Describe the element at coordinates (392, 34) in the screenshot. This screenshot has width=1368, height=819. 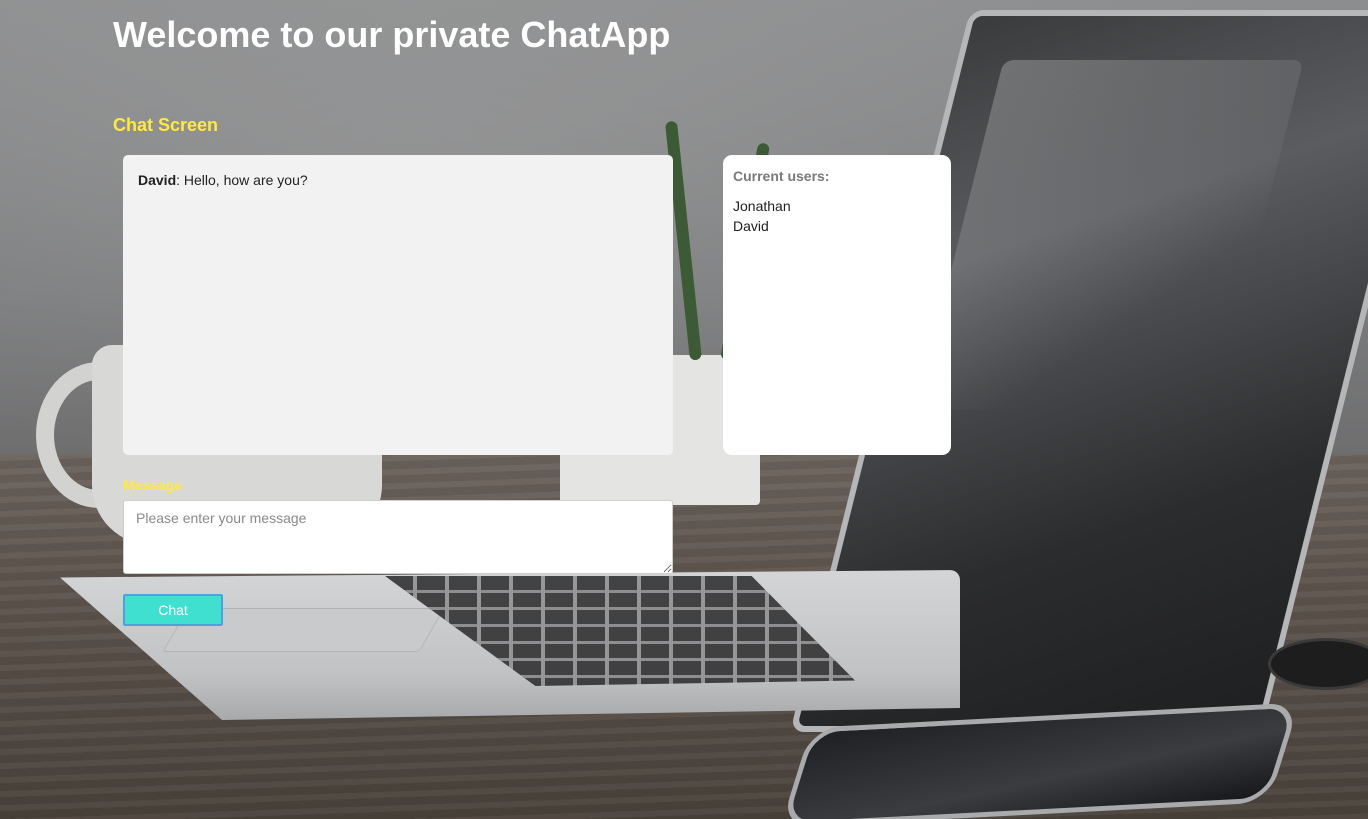
I see `page-title: Welcome to our private ChatApp` at that location.